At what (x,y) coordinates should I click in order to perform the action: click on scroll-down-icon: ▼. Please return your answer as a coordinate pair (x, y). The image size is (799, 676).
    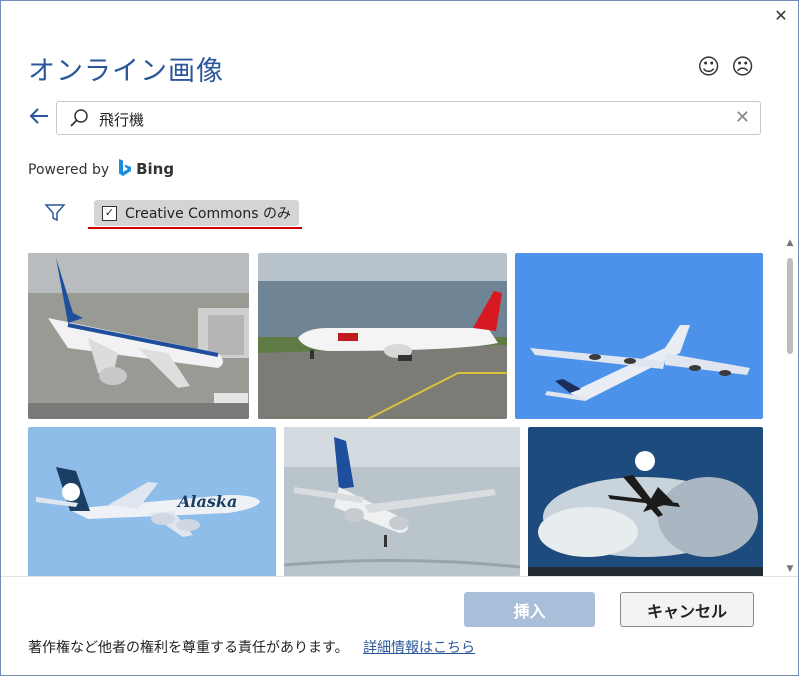
    Looking at the image, I should click on (790, 569).